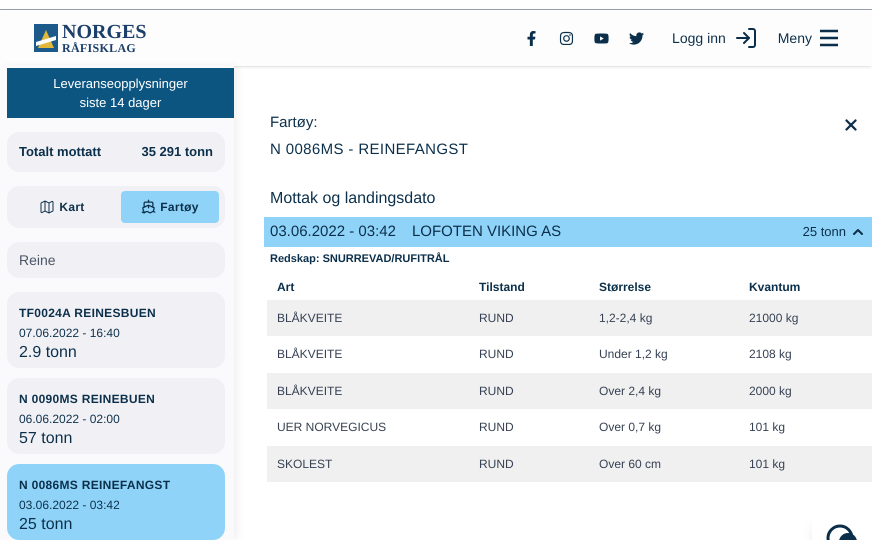 The image size is (872, 540). Describe the element at coordinates (46, 38) in the screenshot. I see `logo-emblem-icon` at that location.